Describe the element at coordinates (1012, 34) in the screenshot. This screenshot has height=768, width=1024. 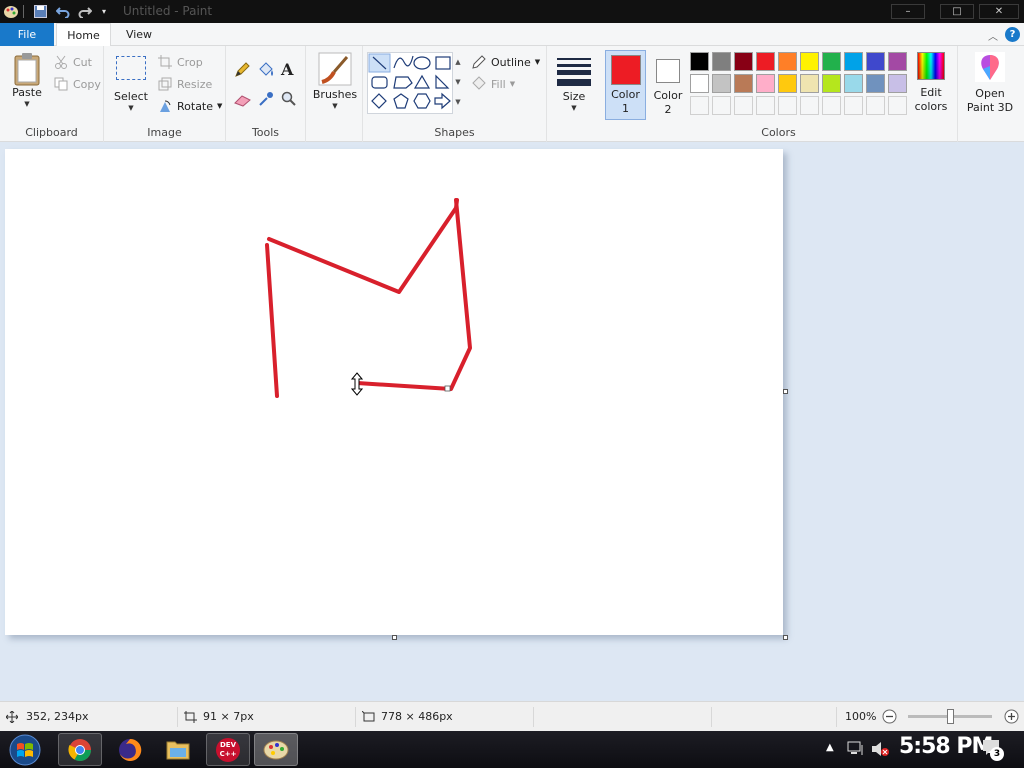
I see `help-icon: ?` at that location.